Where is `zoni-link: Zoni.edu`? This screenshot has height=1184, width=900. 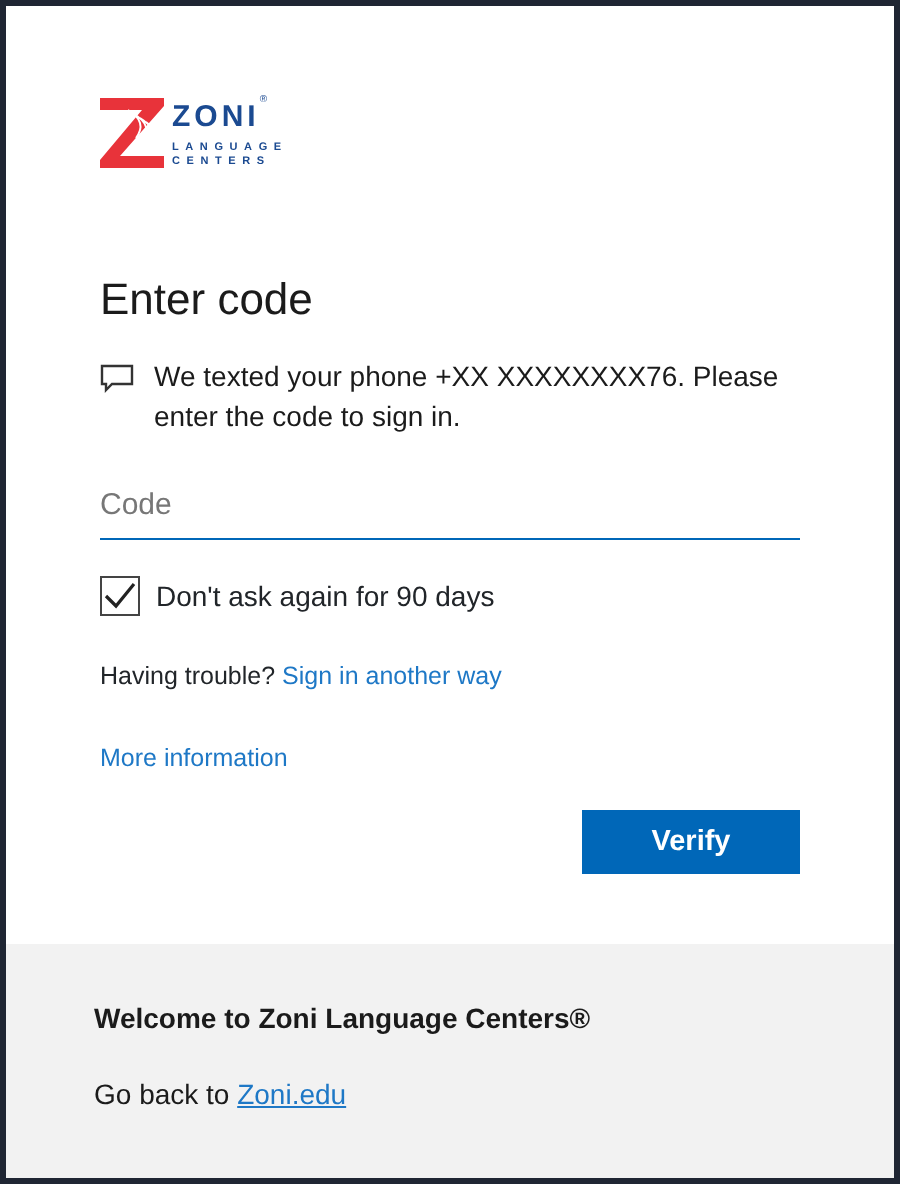 zoni-link: Zoni.edu is located at coordinates (292, 1094).